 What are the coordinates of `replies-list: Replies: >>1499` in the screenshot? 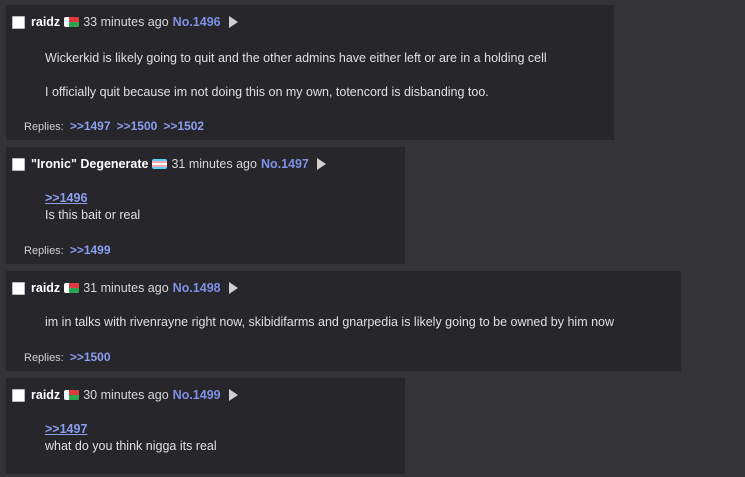 It's located at (67, 250).